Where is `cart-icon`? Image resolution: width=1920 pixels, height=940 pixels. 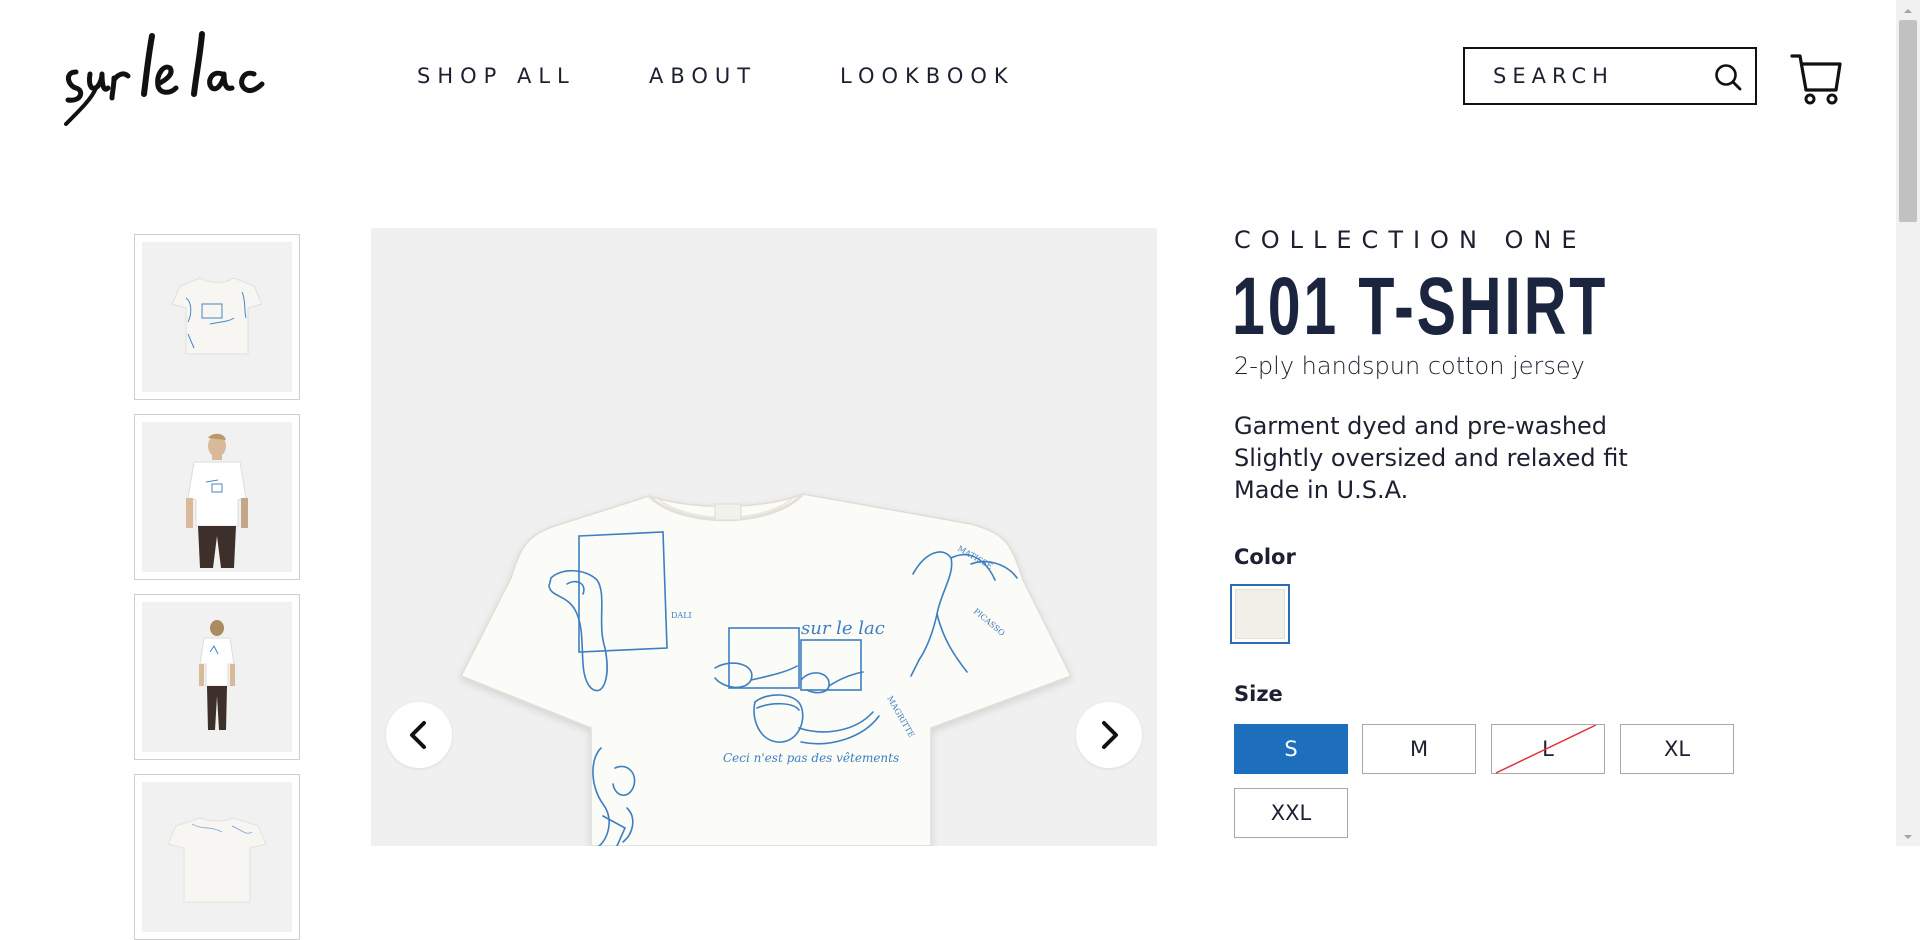
cart-icon is located at coordinates (1816, 78).